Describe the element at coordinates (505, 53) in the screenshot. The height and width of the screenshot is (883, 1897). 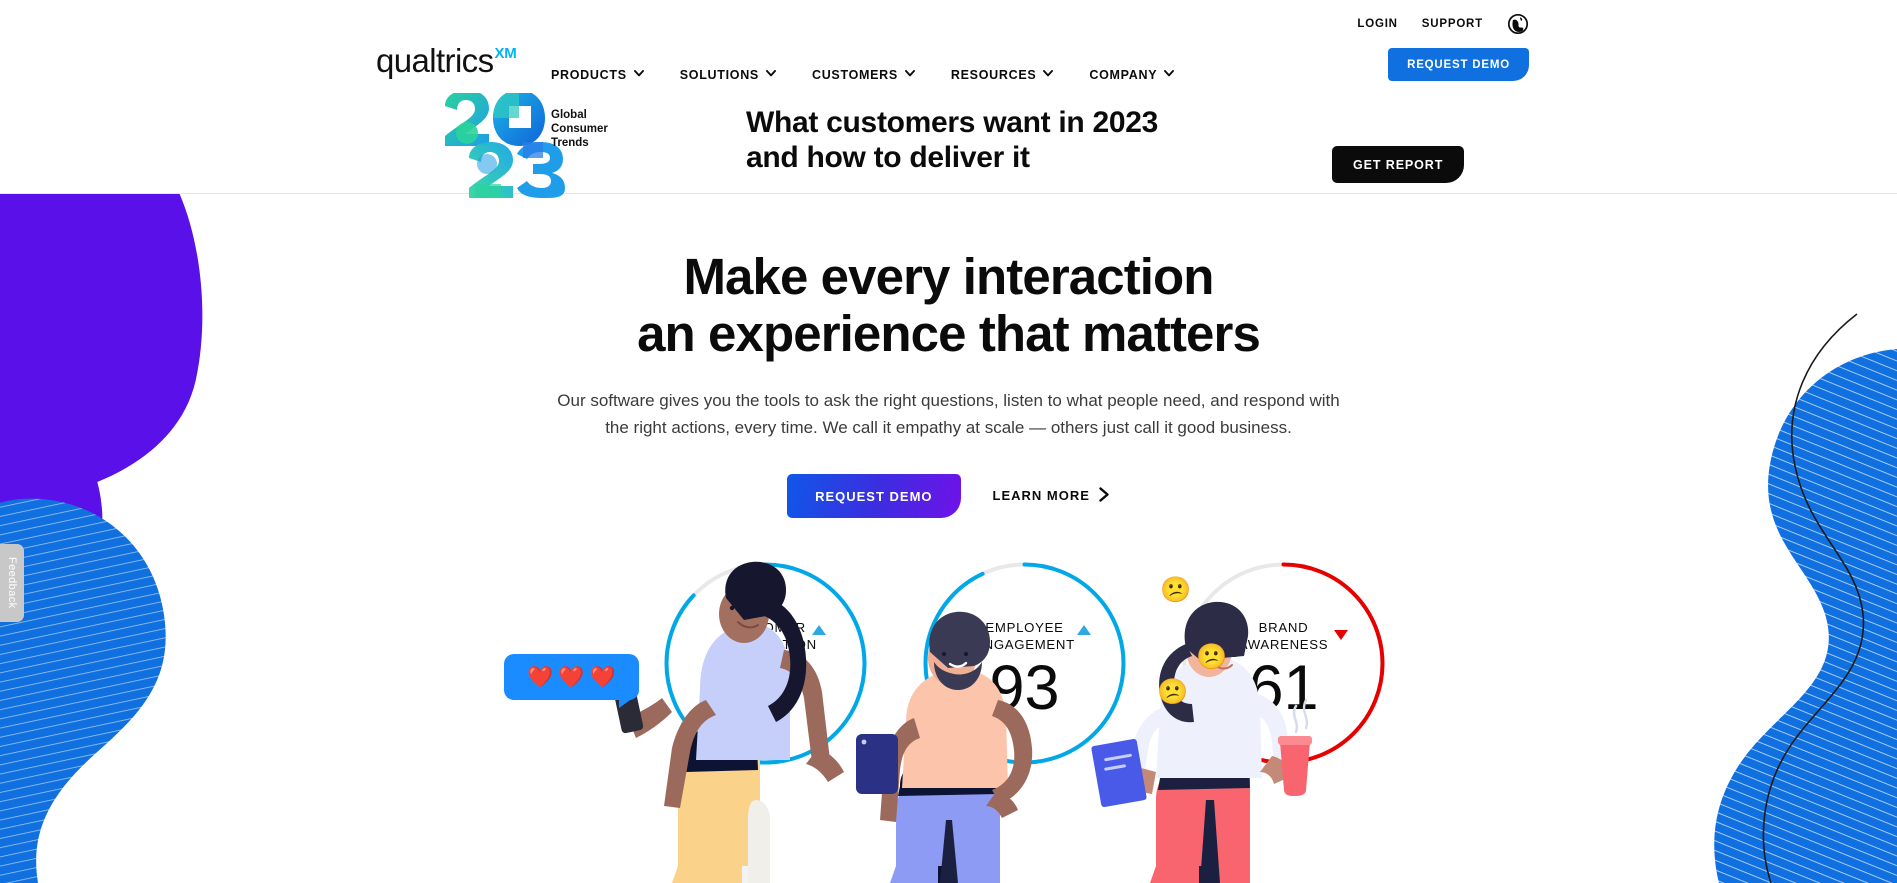
I see `logo-xm-mark: XM` at that location.